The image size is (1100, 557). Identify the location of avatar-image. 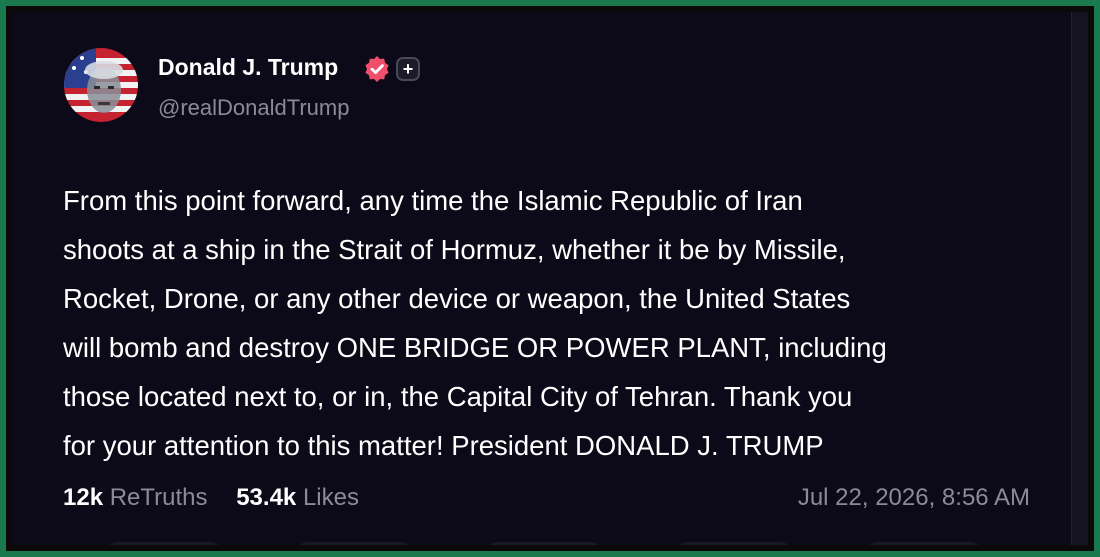
(101, 85).